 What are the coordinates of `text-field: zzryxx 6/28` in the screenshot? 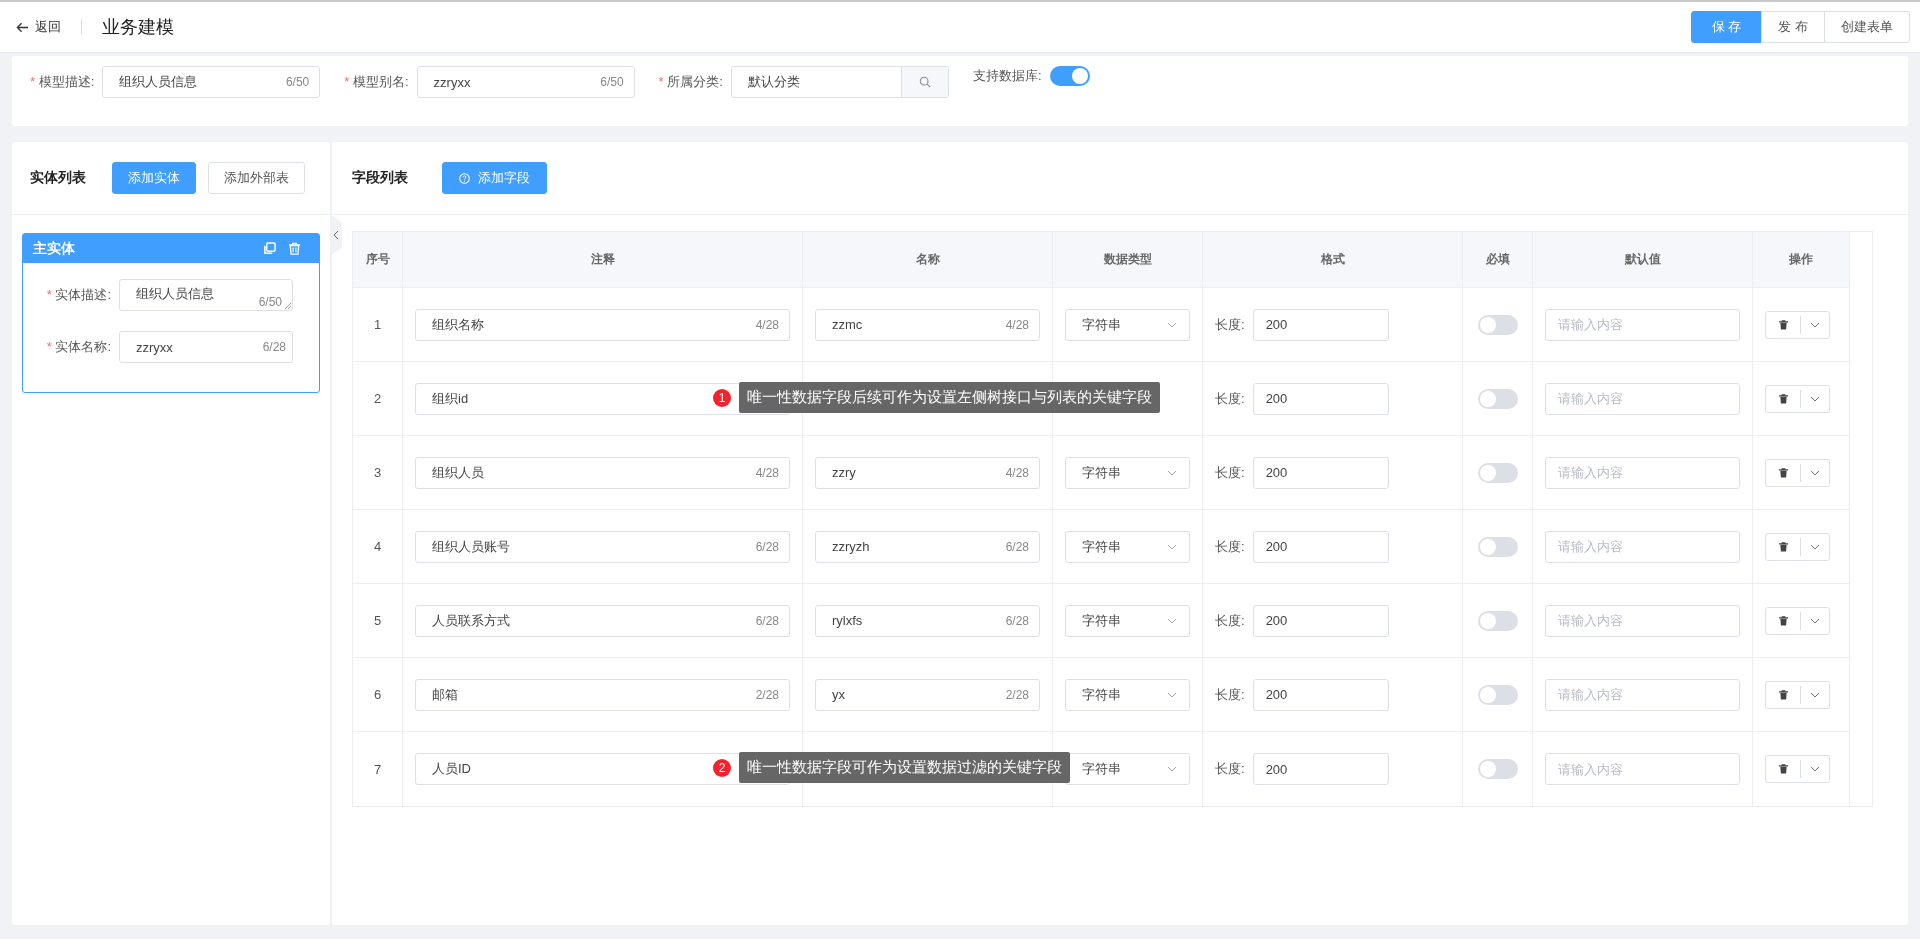 It's located at (206, 347).